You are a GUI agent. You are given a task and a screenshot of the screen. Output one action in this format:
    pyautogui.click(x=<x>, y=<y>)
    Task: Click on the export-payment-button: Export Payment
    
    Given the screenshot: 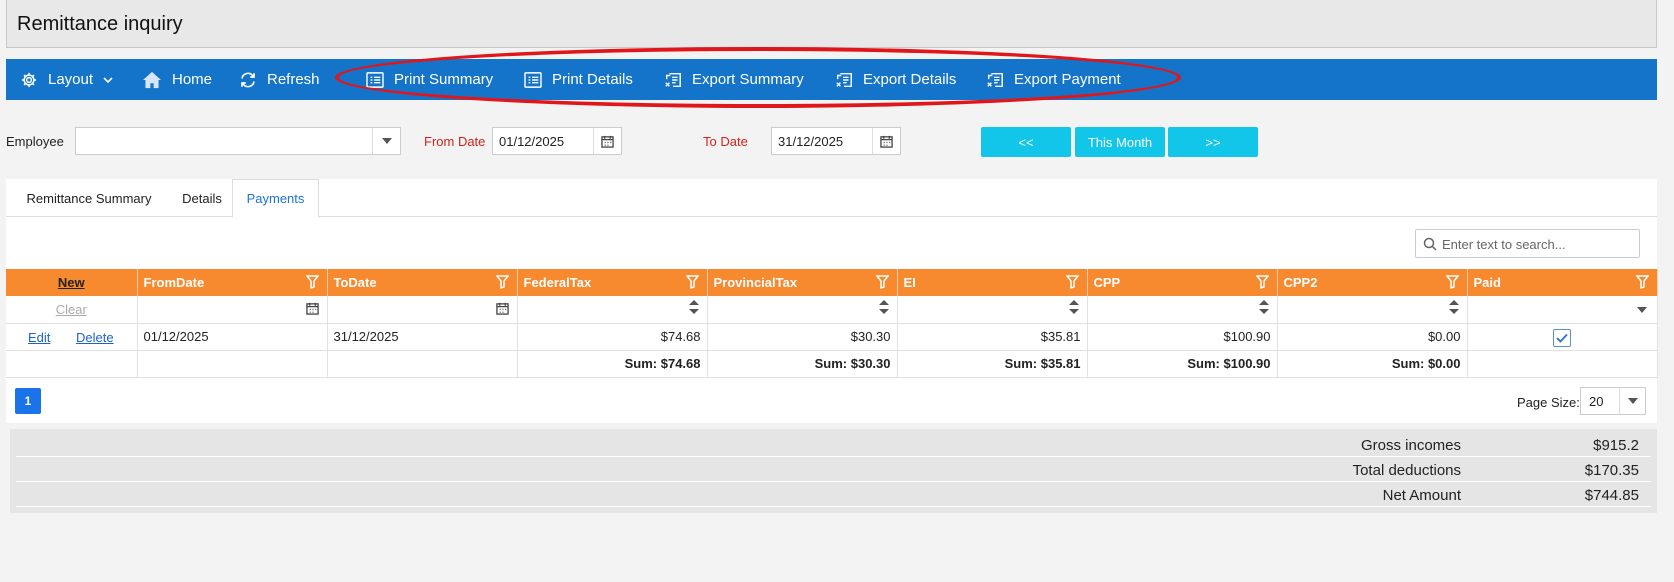 What is the action you would take?
    pyautogui.click(x=1053, y=79)
    